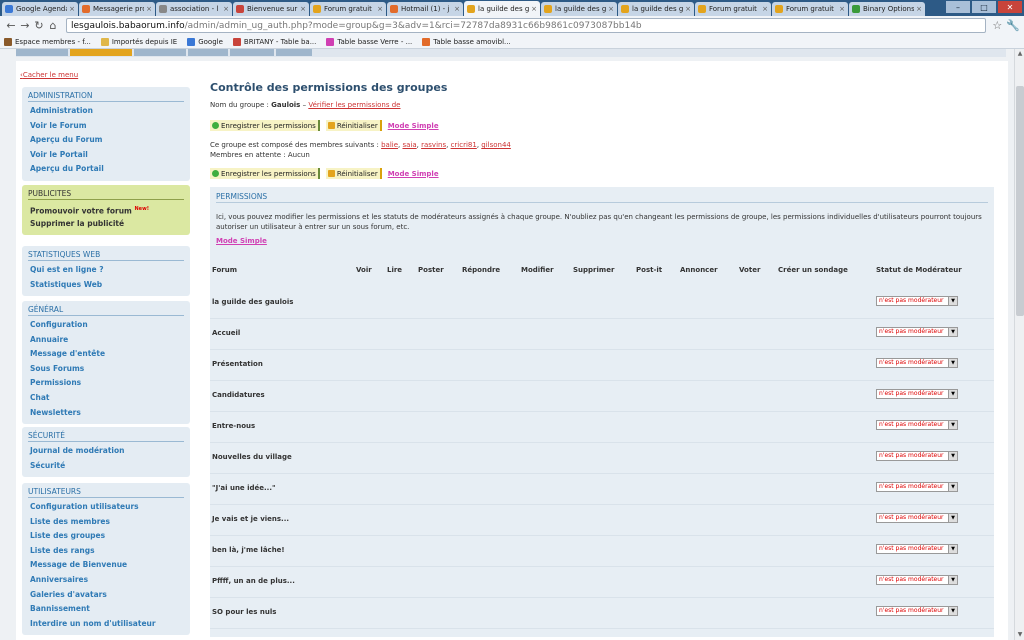  What do you see at coordinates (106, 224) in the screenshot?
I see `sidebar-item: Supprimer la publicité` at bounding box center [106, 224].